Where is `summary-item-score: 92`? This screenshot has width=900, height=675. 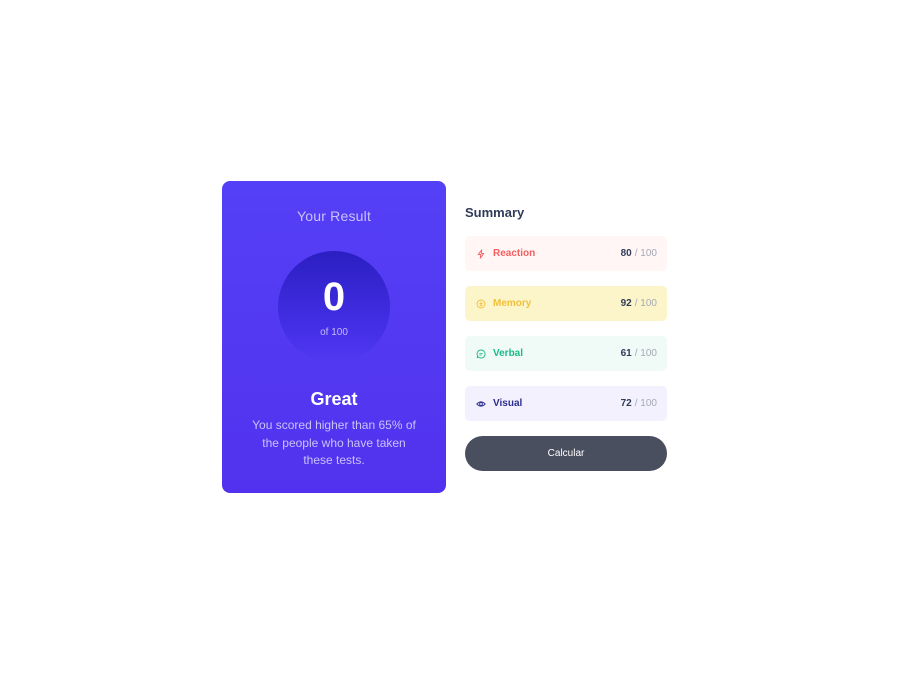
summary-item-score: 92 is located at coordinates (626, 303).